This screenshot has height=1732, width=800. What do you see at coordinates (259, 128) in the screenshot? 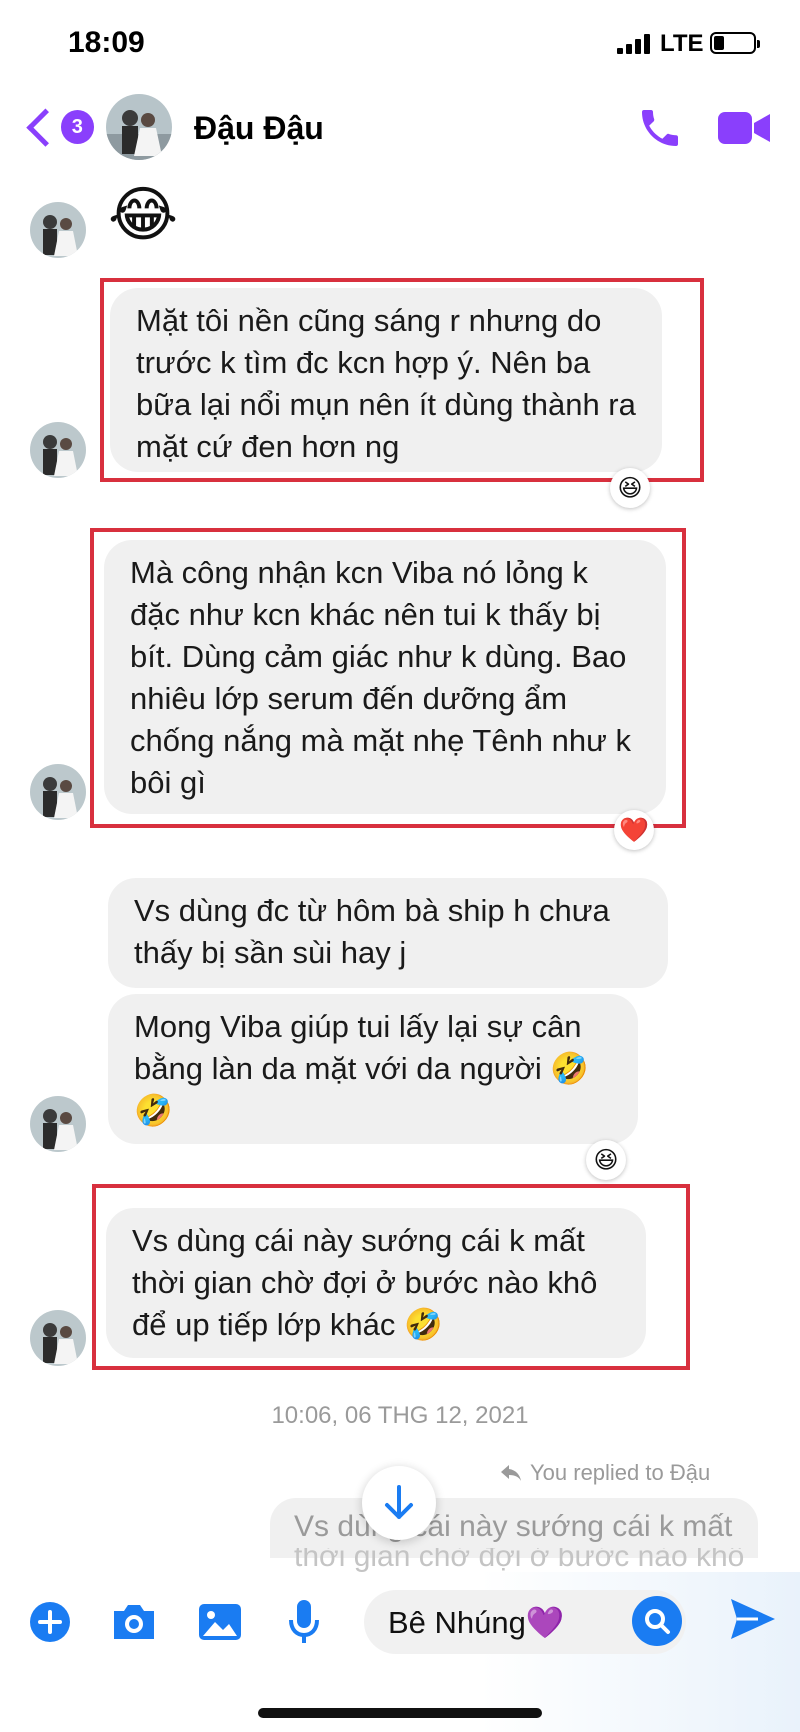
I see `contact-name: Đậu Đậu` at bounding box center [259, 128].